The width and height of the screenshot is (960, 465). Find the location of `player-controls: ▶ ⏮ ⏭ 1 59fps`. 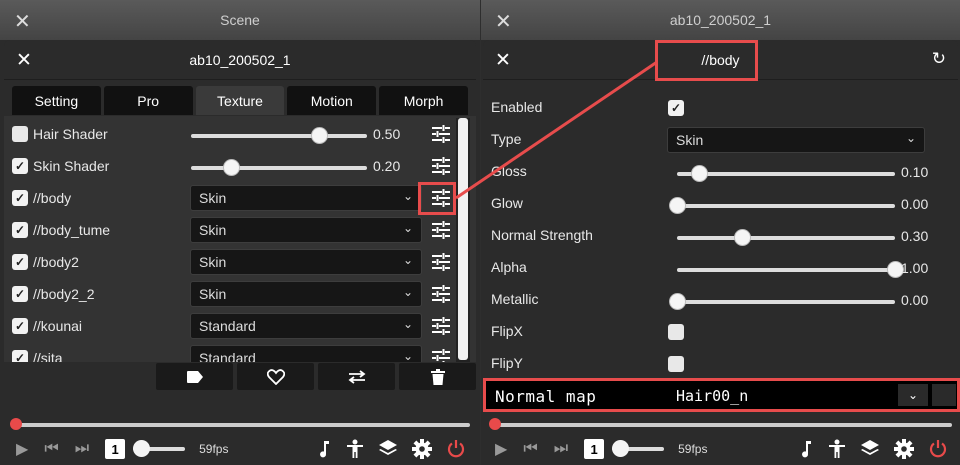

player-controls: ▶ ⏮ ⏭ 1 59fps is located at coordinates (721, 449).